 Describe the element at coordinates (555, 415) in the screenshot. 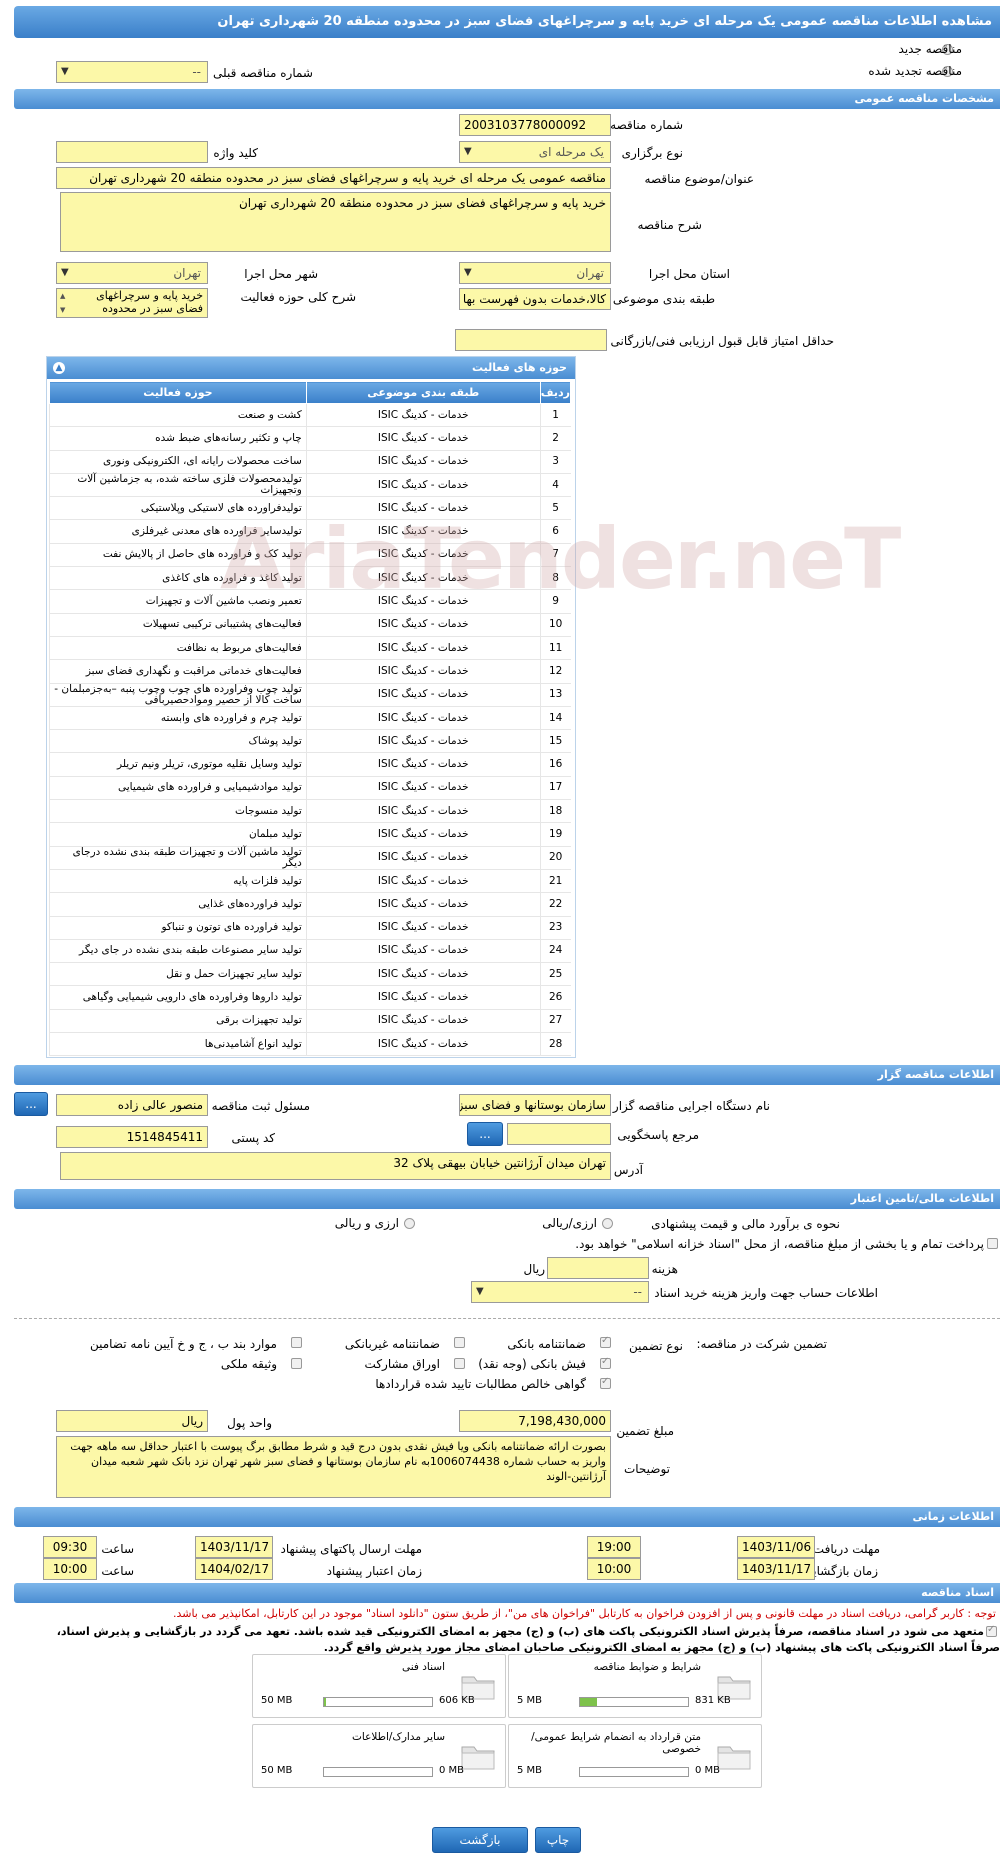

I see `row-number: 1` at that location.